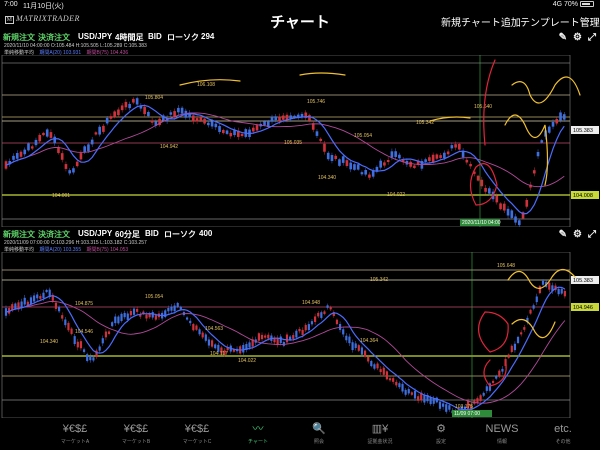  I want to click on price-annotation: 104.364, so click(369, 341).